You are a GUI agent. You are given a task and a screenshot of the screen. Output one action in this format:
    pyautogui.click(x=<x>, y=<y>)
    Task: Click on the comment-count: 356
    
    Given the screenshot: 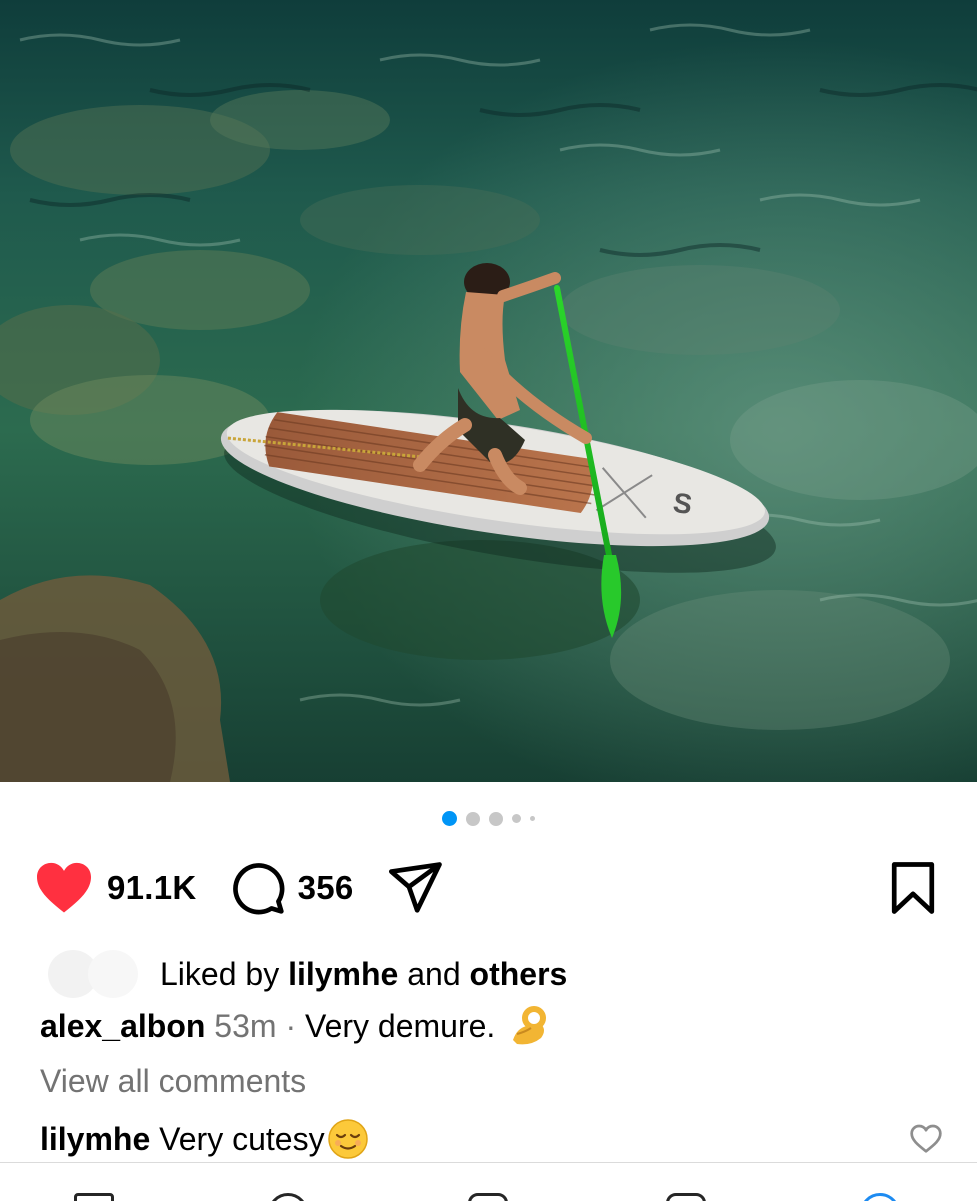 What is the action you would take?
    pyautogui.click(x=326, y=888)
    